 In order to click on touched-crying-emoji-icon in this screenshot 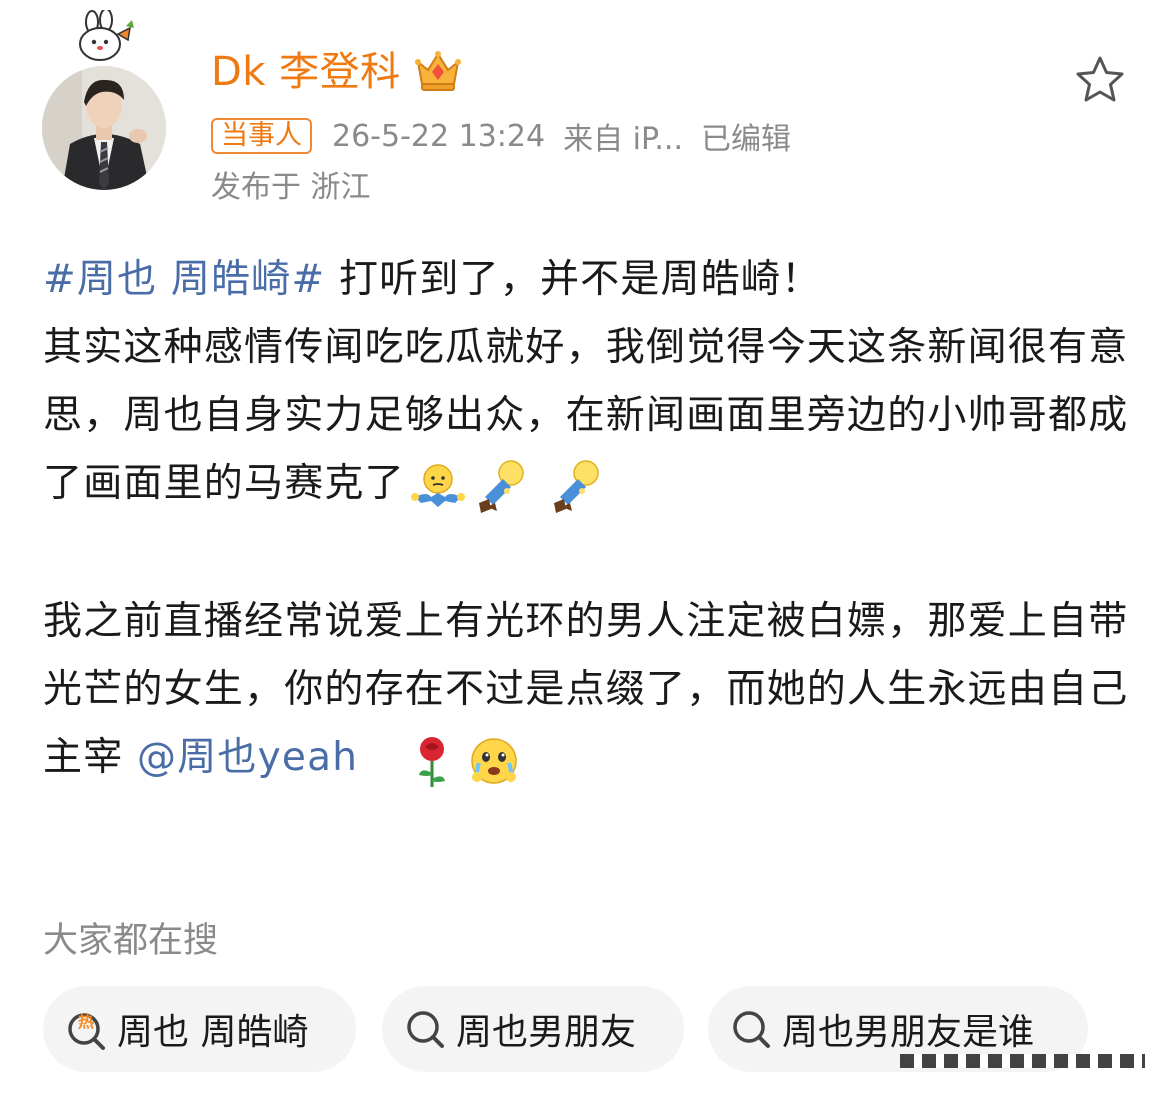, I will do `click(494, 760)`.